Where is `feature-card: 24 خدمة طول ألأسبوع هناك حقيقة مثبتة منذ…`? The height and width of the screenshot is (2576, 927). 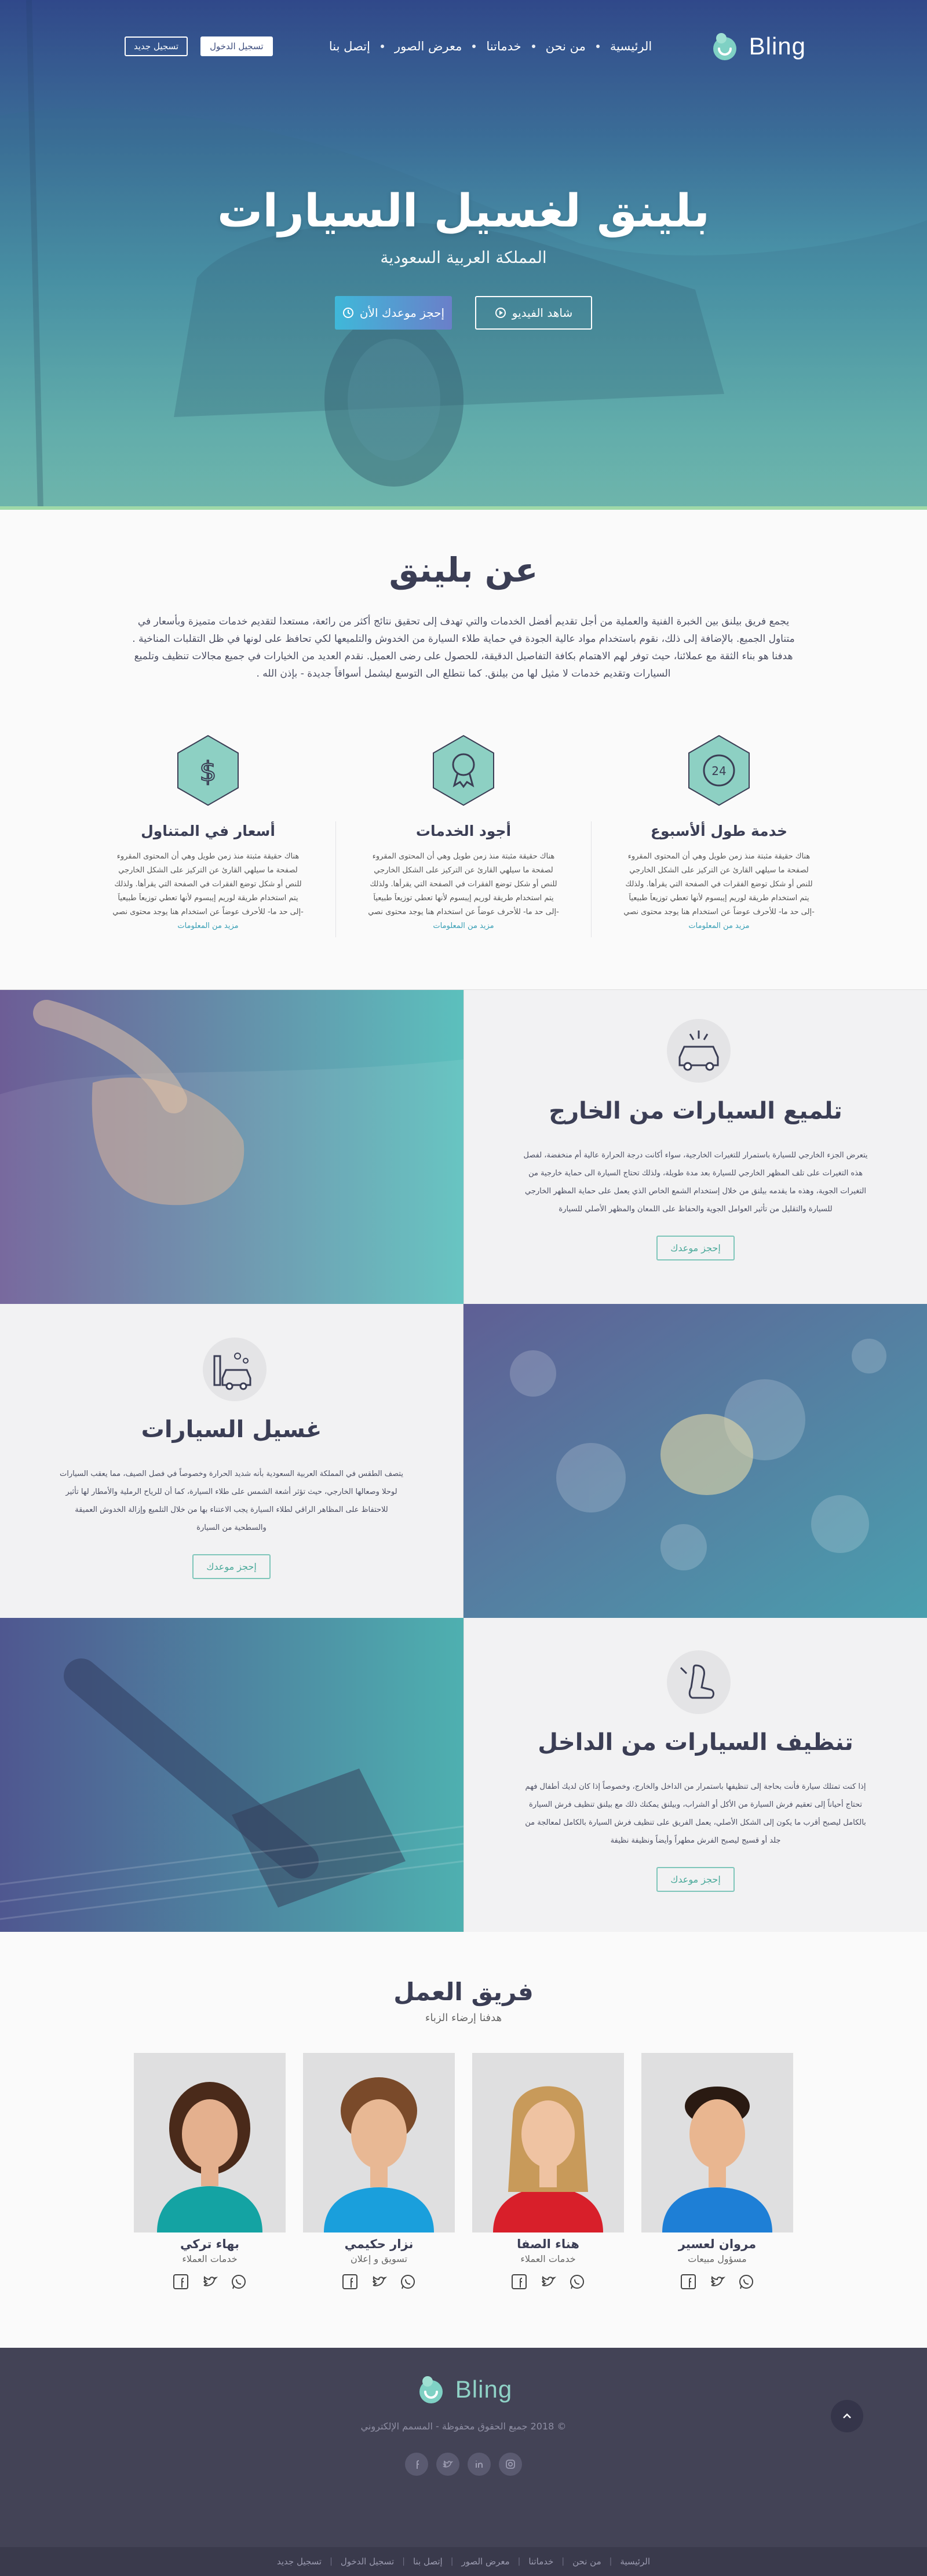 feature-card: 24 خدمة طول ألأسبوع هناك حقيقة مثبتة منذ… is located at coordinates (719, 836).